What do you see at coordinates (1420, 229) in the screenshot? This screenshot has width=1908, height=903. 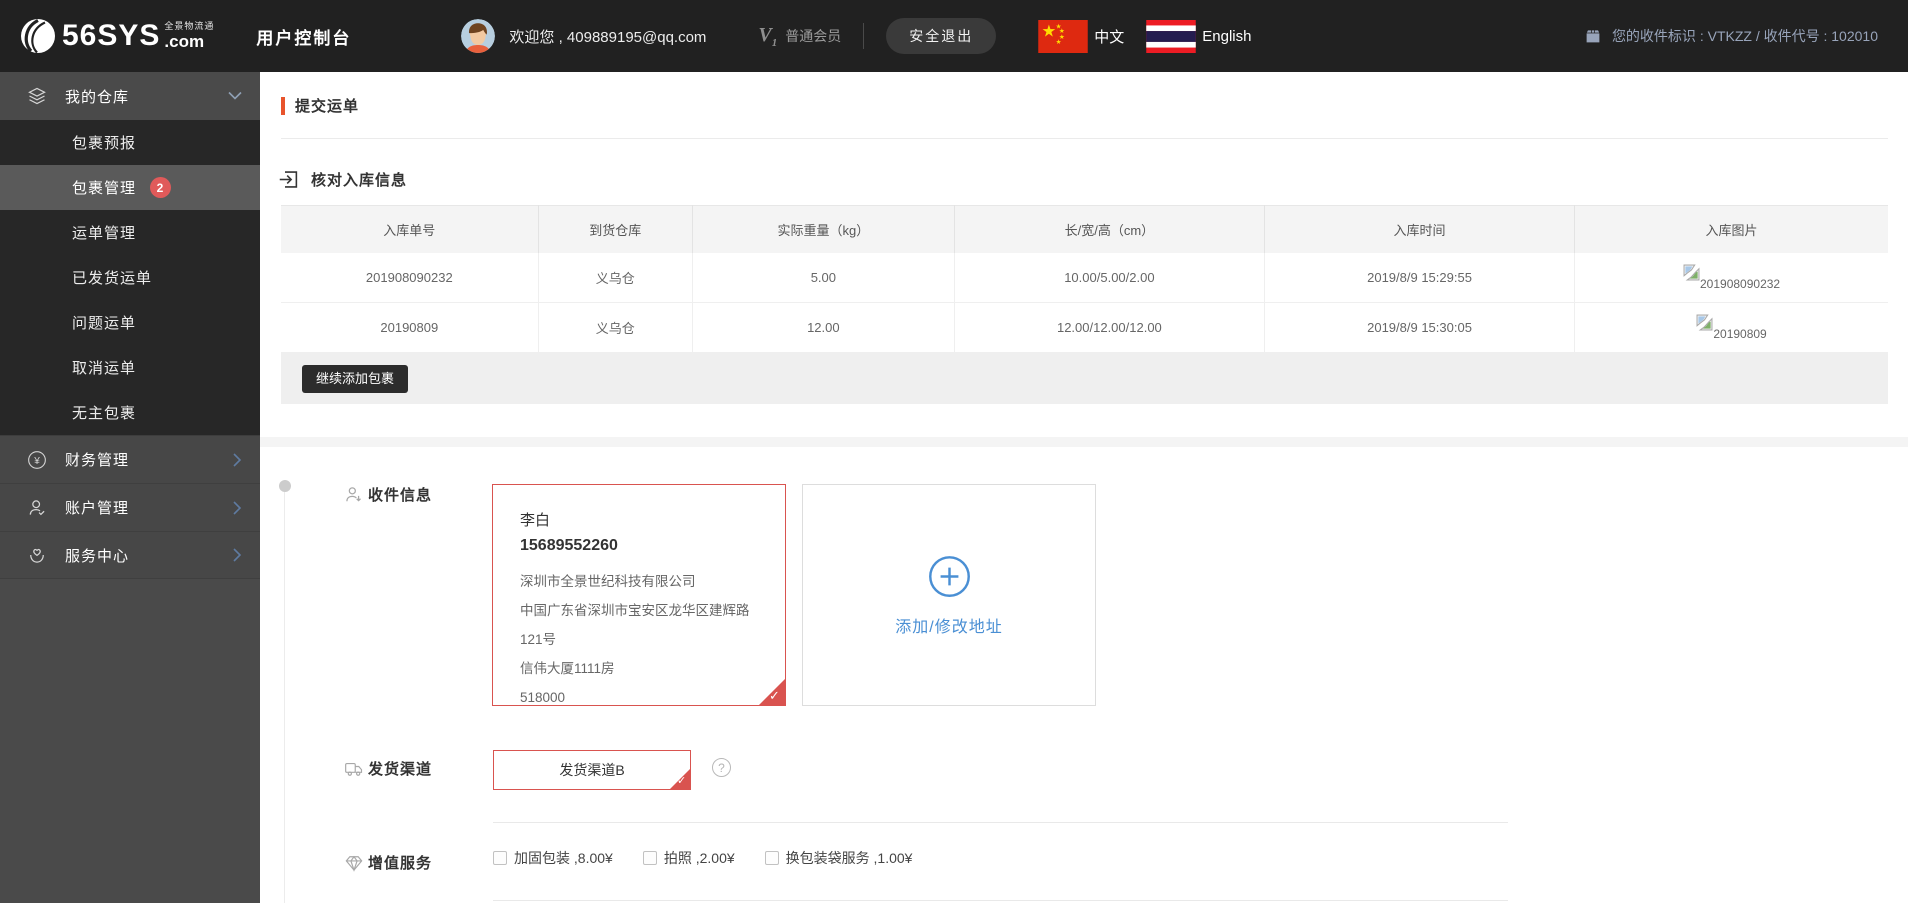 I see `col-header-time: 入库时间` at bounding box center [1420, 229].